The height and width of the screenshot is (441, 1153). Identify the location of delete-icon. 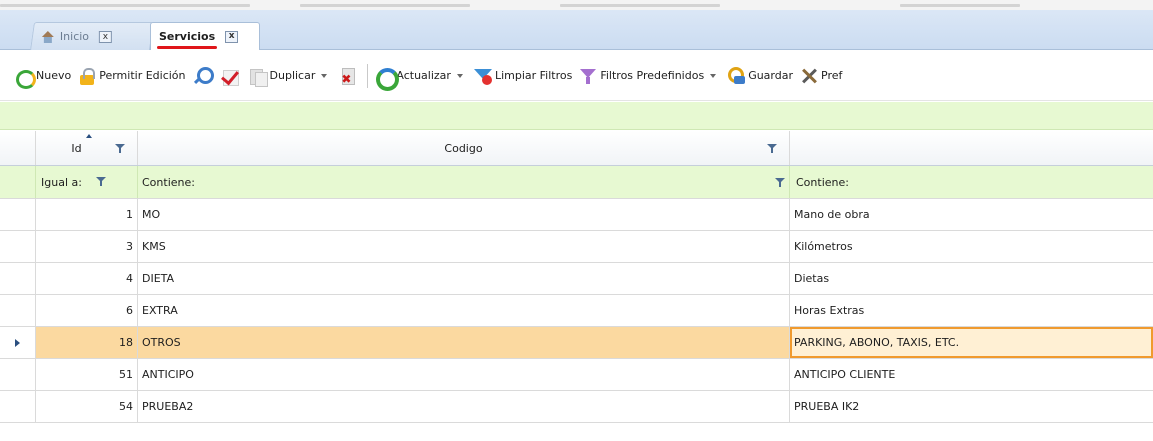
(347, 76).